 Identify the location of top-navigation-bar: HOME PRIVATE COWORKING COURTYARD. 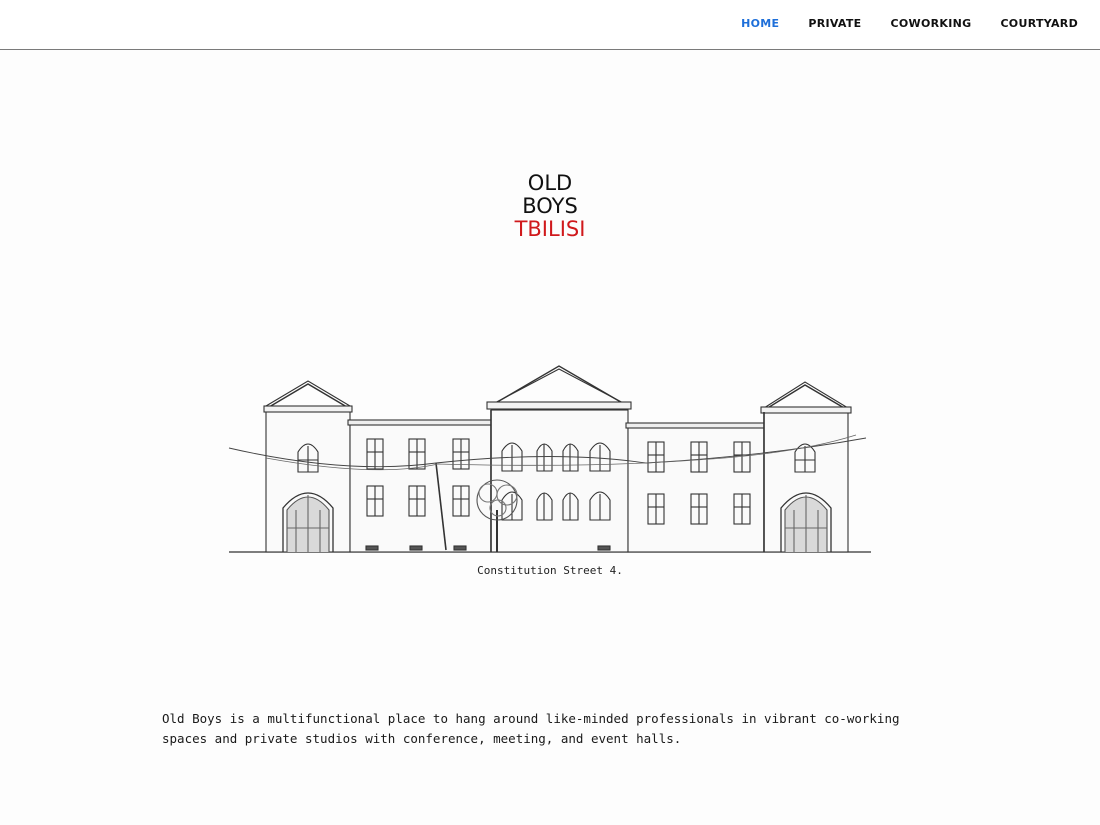
(550, 25).